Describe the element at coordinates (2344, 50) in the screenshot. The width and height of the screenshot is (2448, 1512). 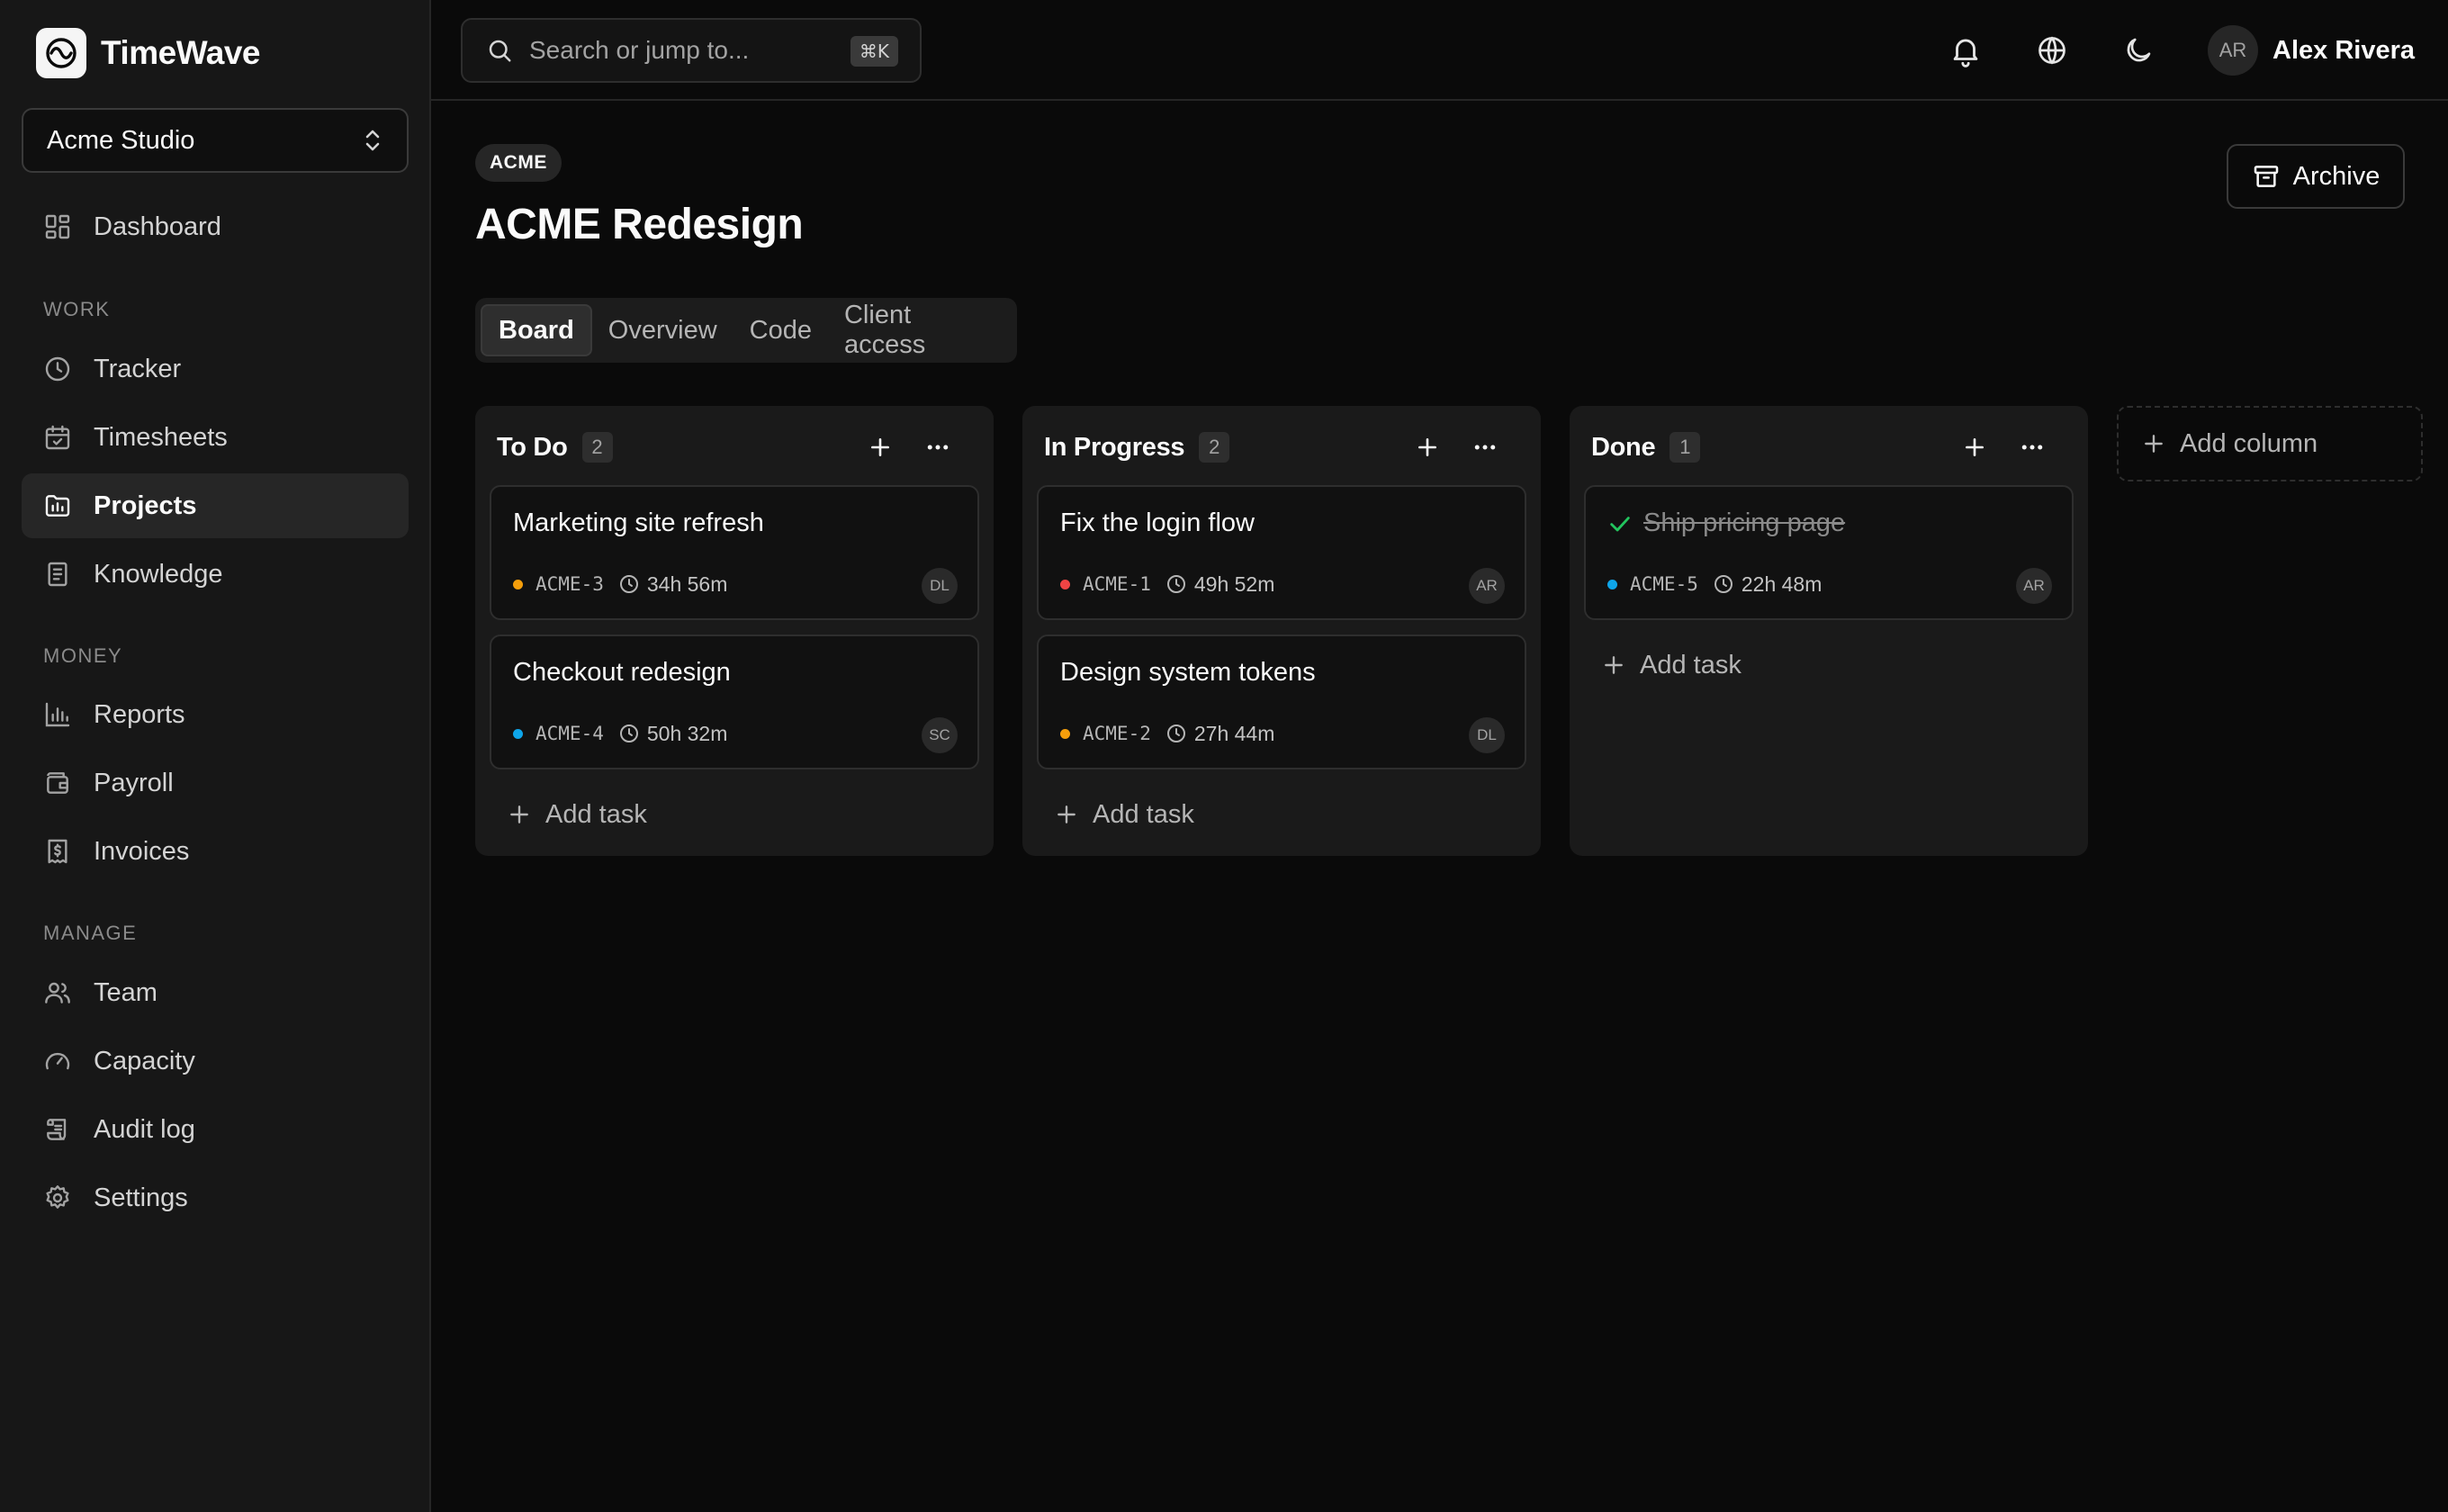
I see `user-name: Alex Rivera` at that location.